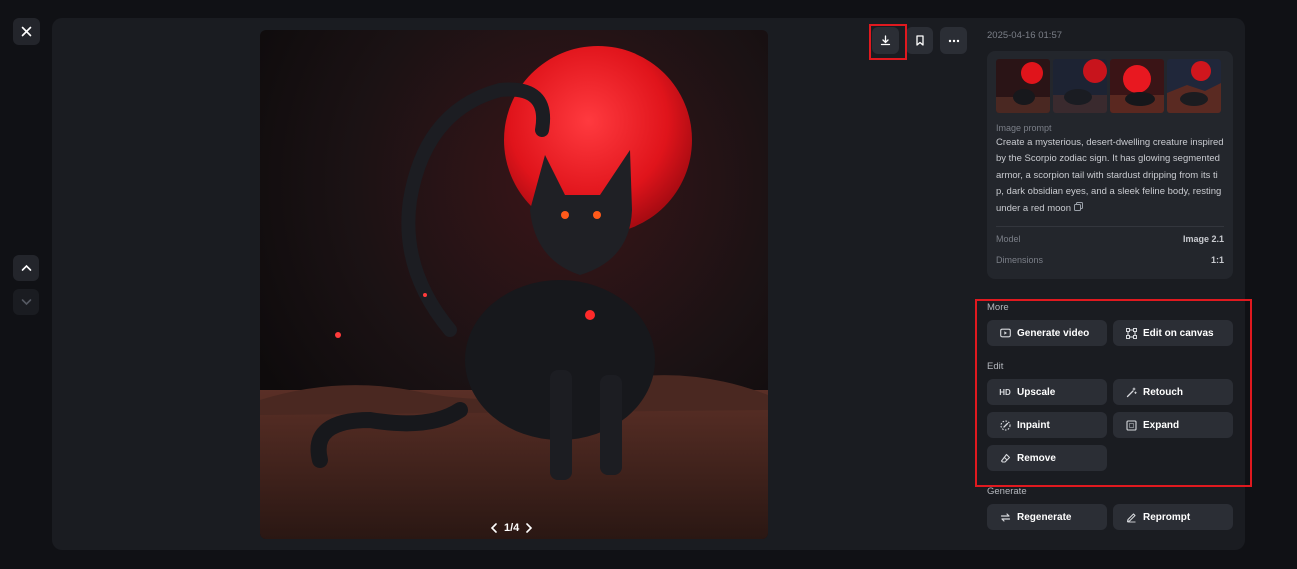 The image size is (1297, 569). I want to click on chevron-up-icon, so click(26, 267).